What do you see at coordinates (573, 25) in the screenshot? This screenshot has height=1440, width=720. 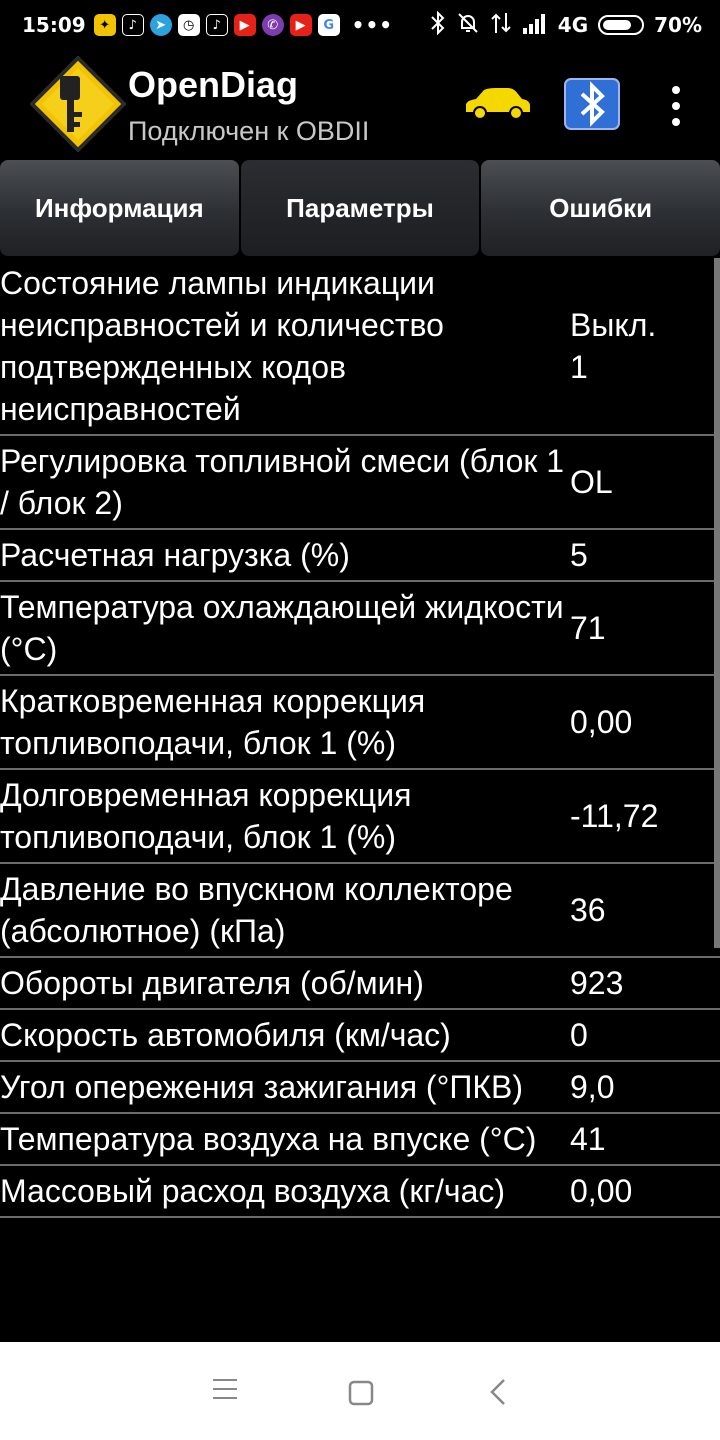 I see `network-type: 4G` at bounding box center [573, 25].